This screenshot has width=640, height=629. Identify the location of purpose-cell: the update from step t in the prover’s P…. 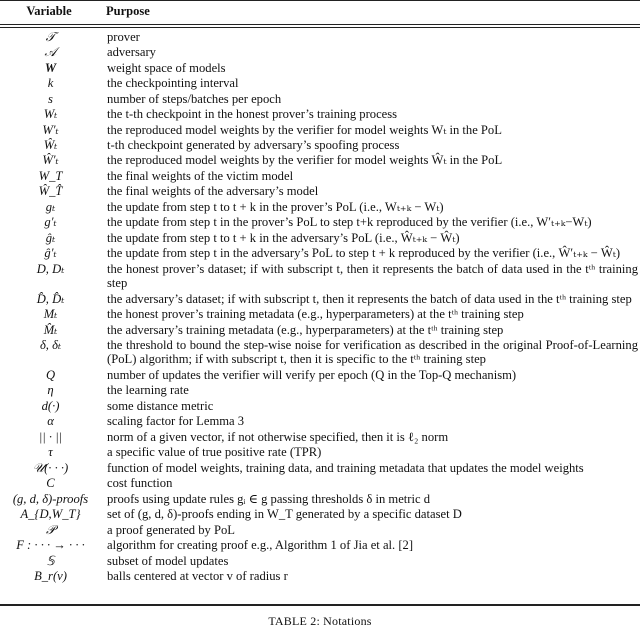
(349, 222).